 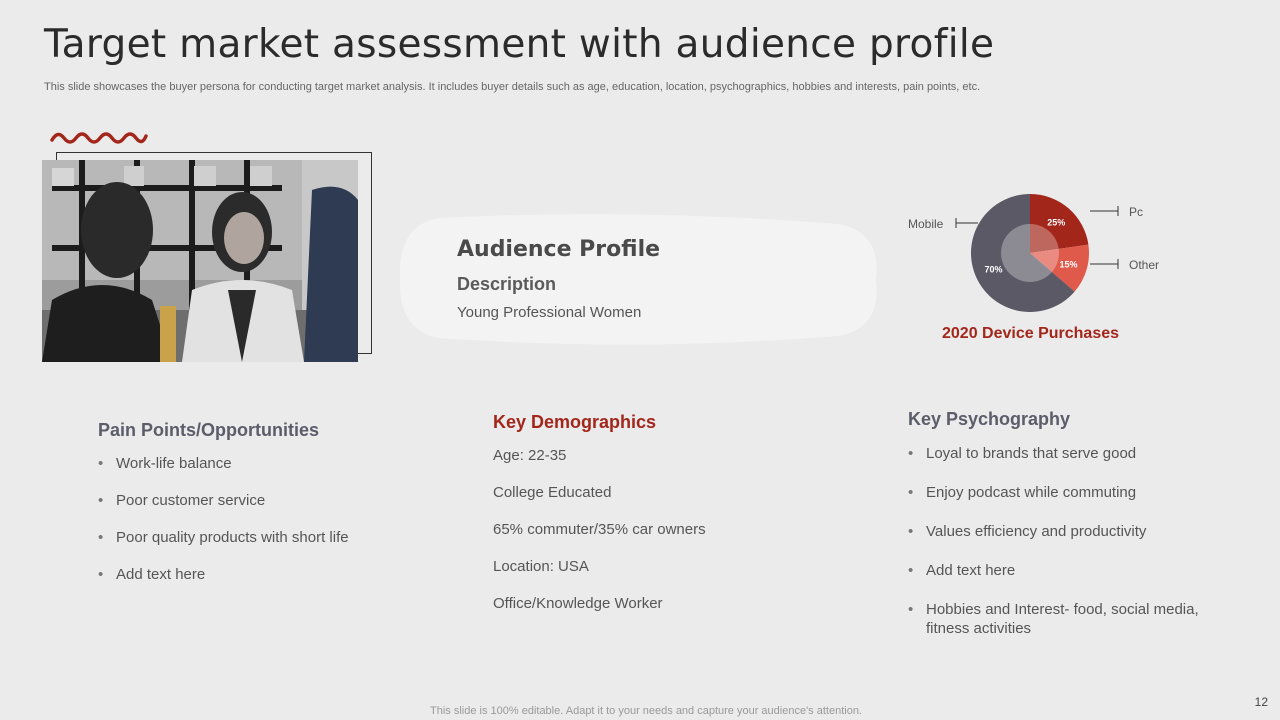 I want to click on profile-description-label: Description, so click(x=507, y=284).